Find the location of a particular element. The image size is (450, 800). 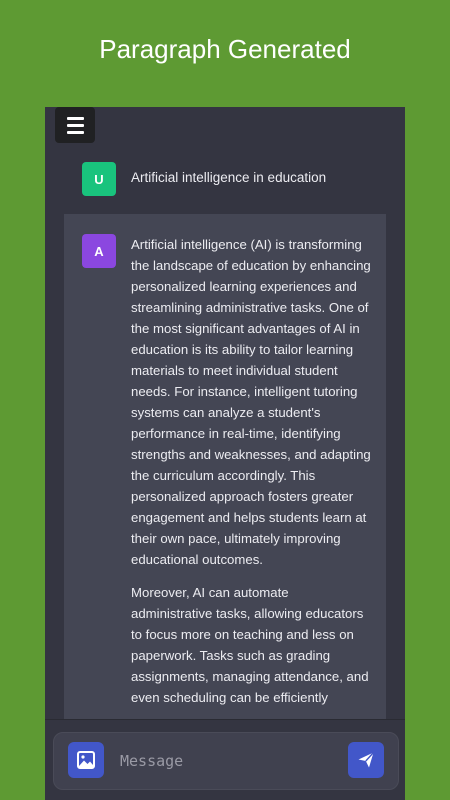

menu-button is located at coordinates (75, 125).